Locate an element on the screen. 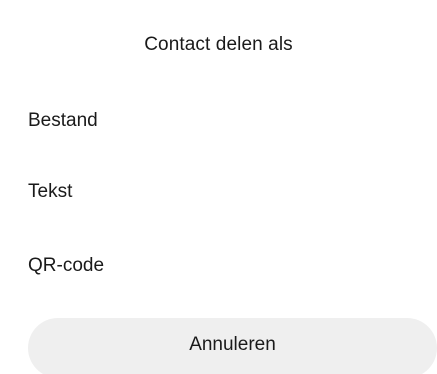 This screenshot has height=374, width=437. cancel-button: Annuleren is located at coordinates (232, 346).